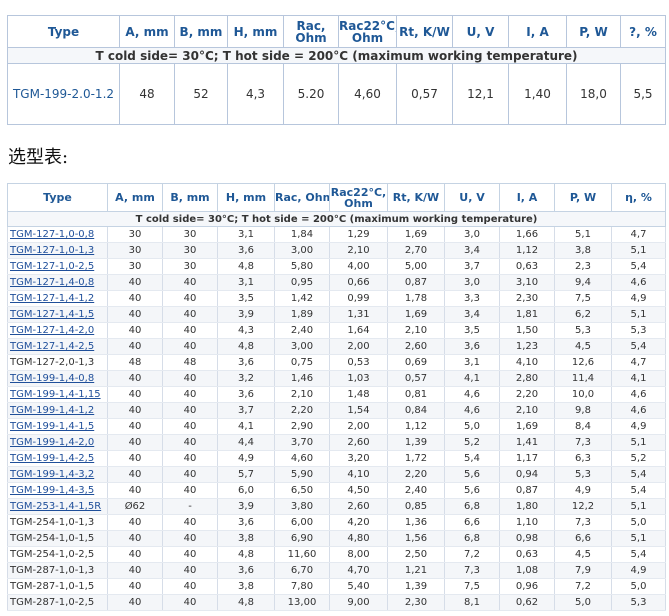 Image resolution: width=669 pixels, height=616 pixels. I want to click on table-cell: 3,0, so click(472, 282).